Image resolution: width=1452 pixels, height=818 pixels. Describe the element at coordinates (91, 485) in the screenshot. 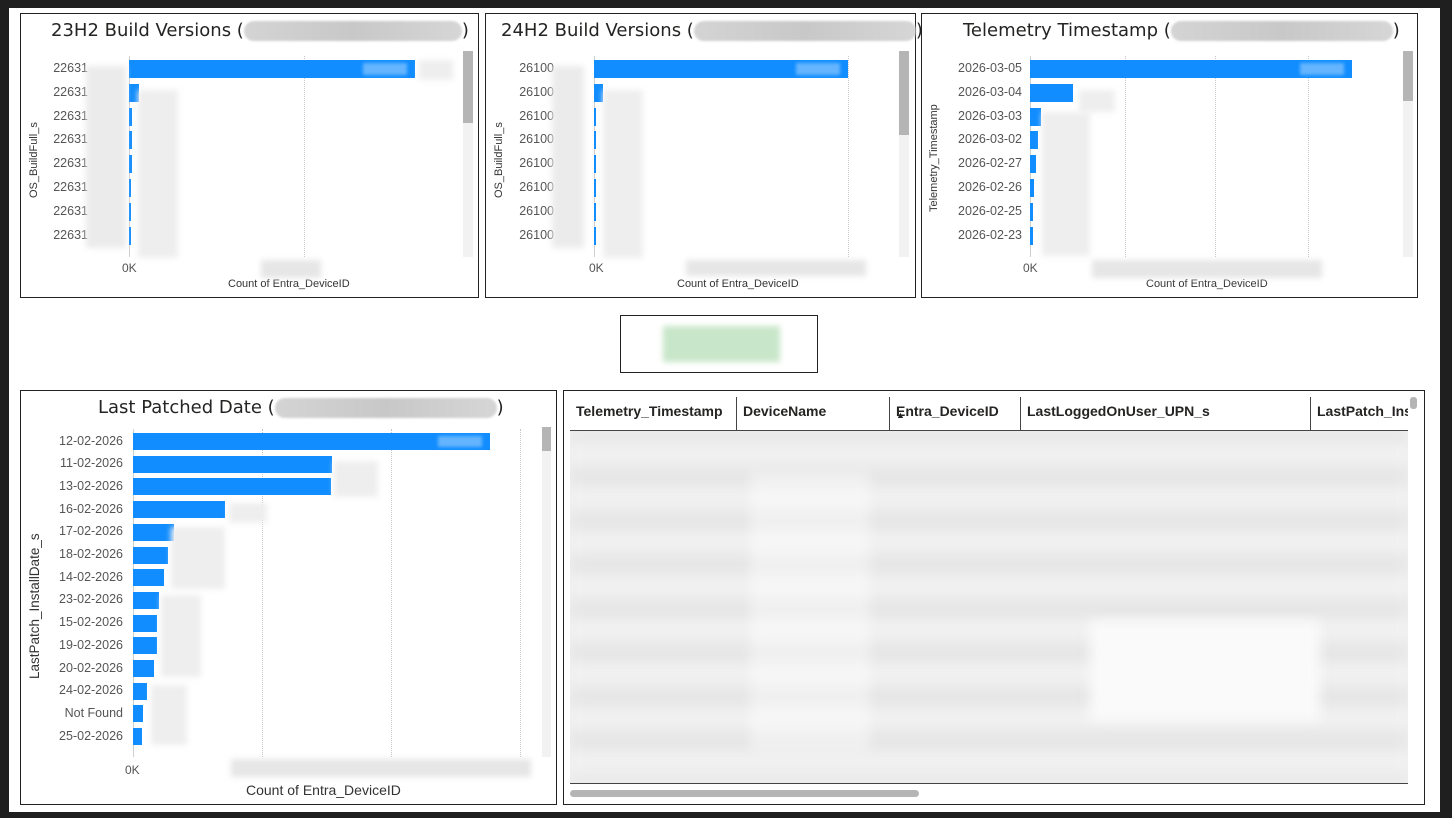

I see `y-tick-label: 13-02-2026` at that location.